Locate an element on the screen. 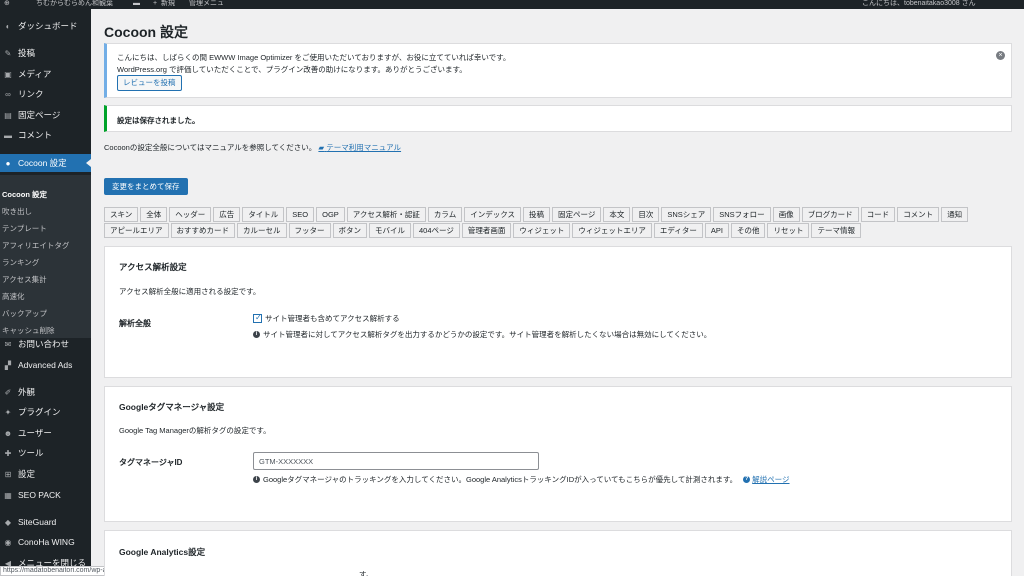 This screenshot has width=1024, height=576. tab-item: ブログカード is located at coordinates (830, 214).